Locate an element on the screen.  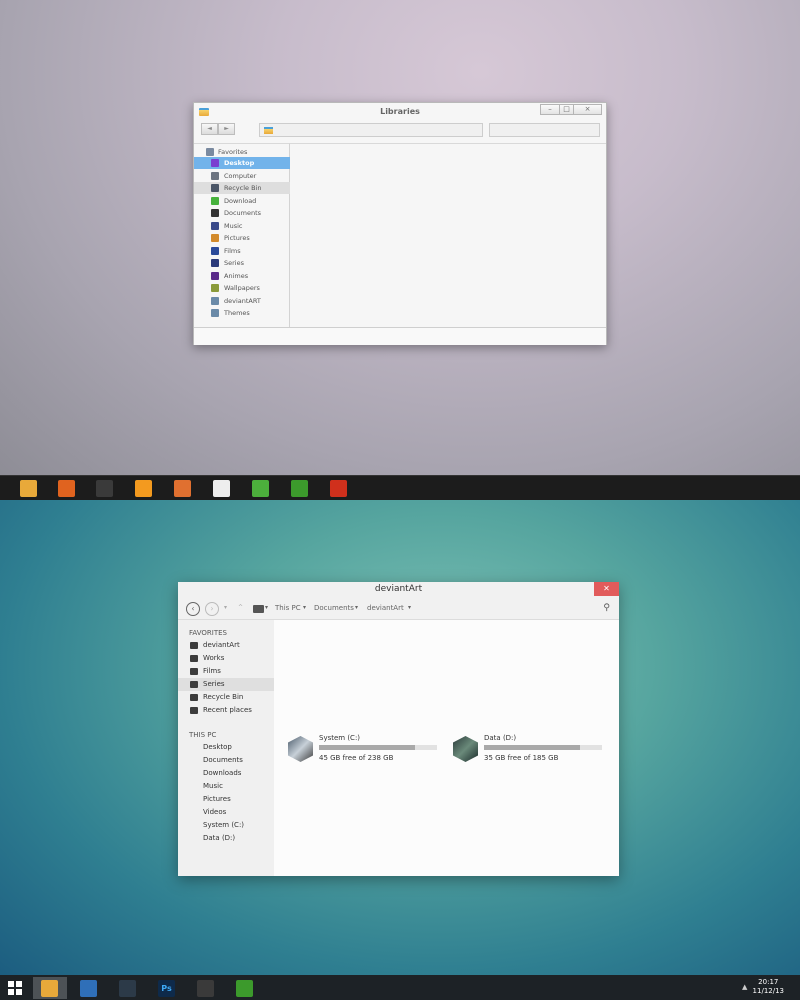
computer-icon is located at coordinates (215, 175).